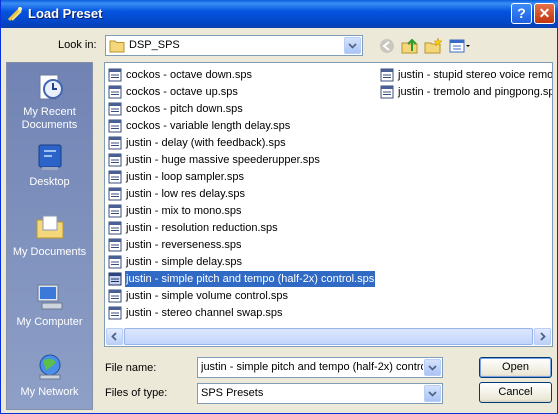 The height and width of the screenshot is (414, 558). I want to click on scroll-right-button, so click(542, 336).